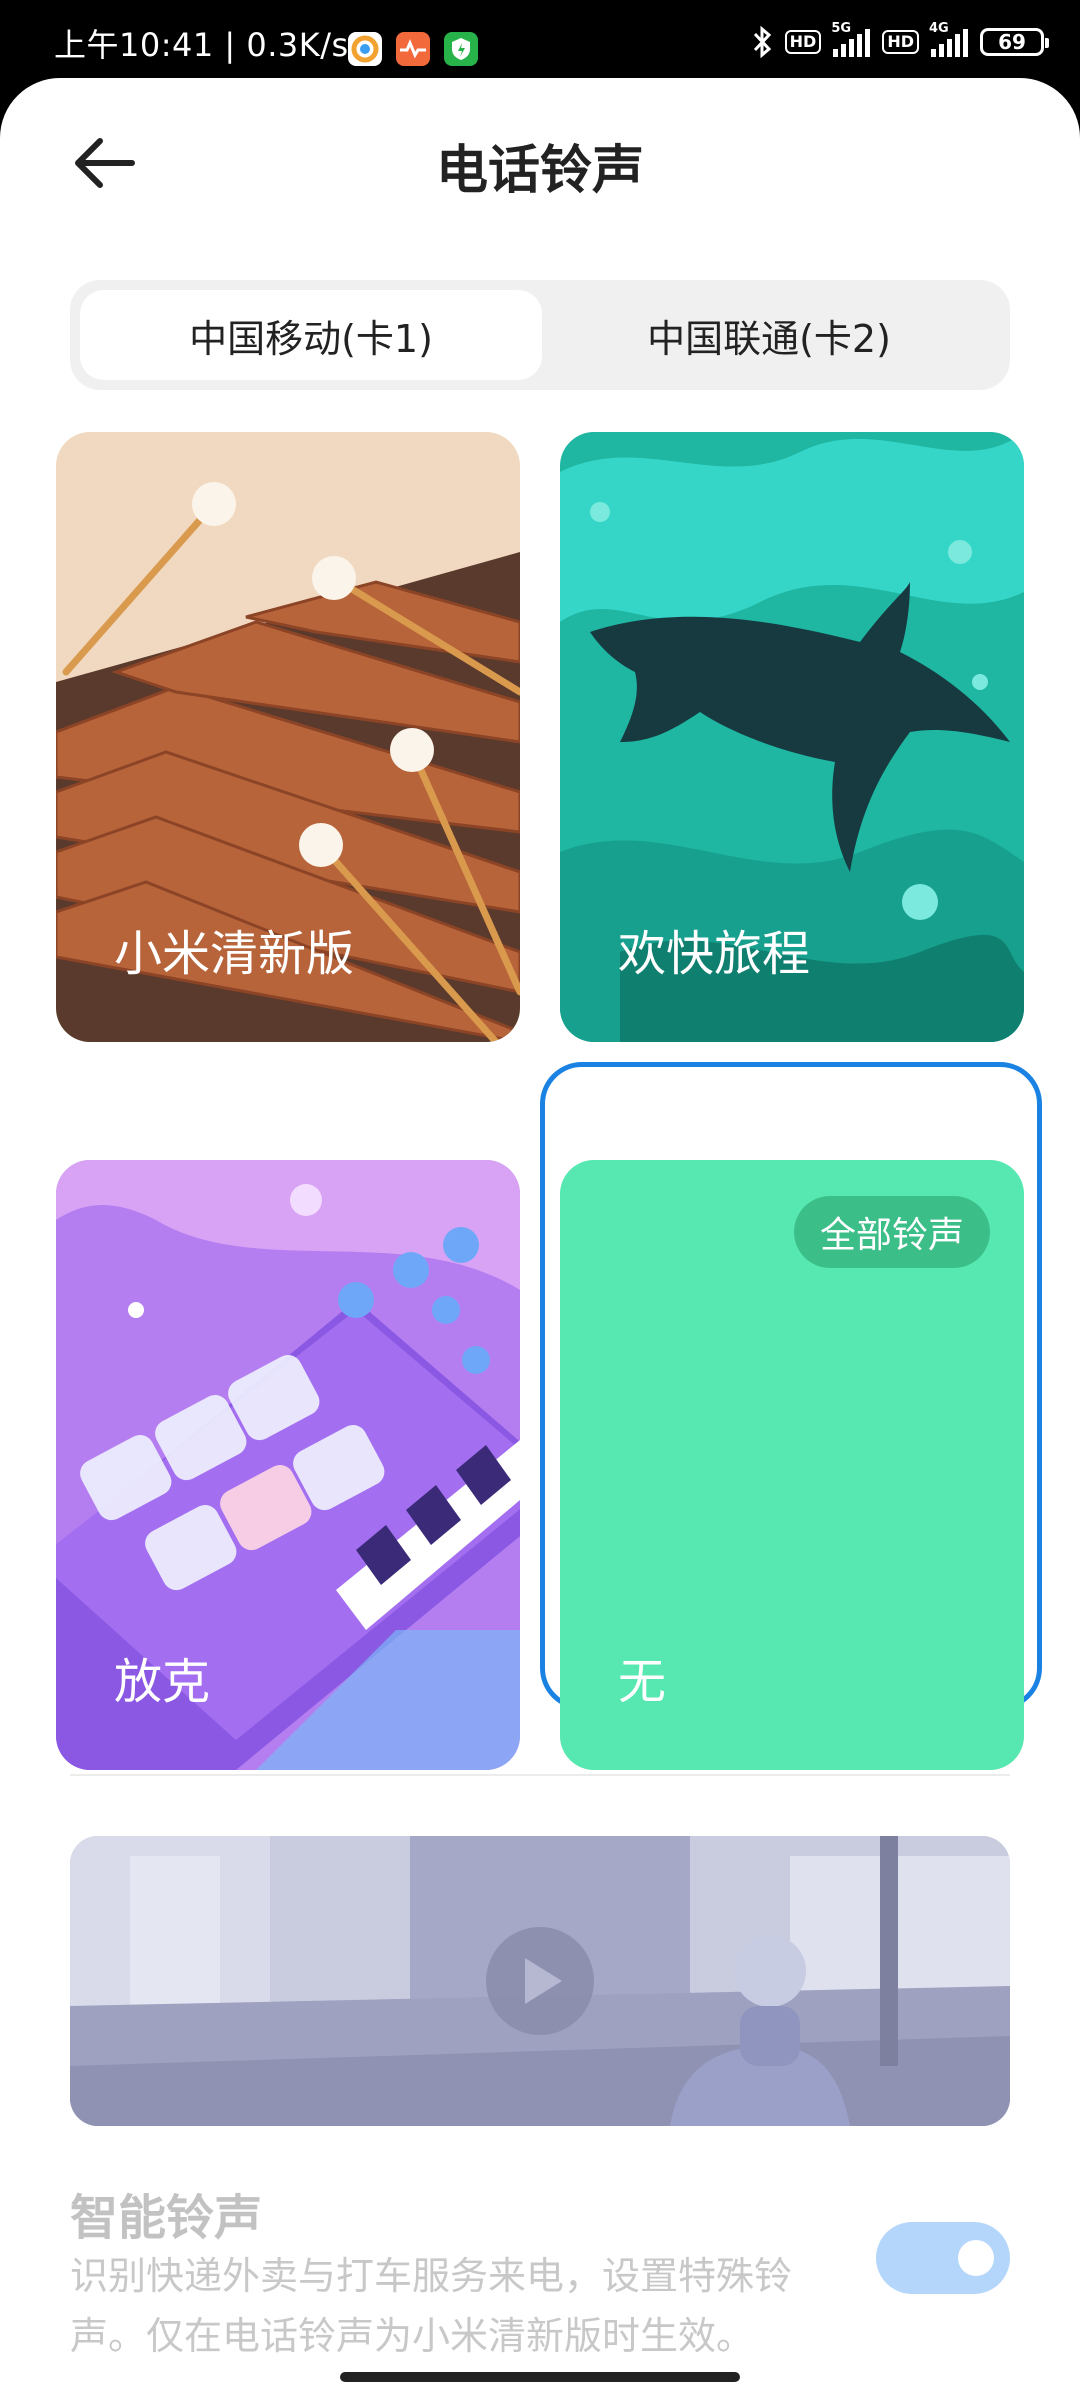 The image size is (1080, 2400). Describe the element at coordinates (803, 42) in the screenshot. I see `hd-voice-badge: HD` at that location.